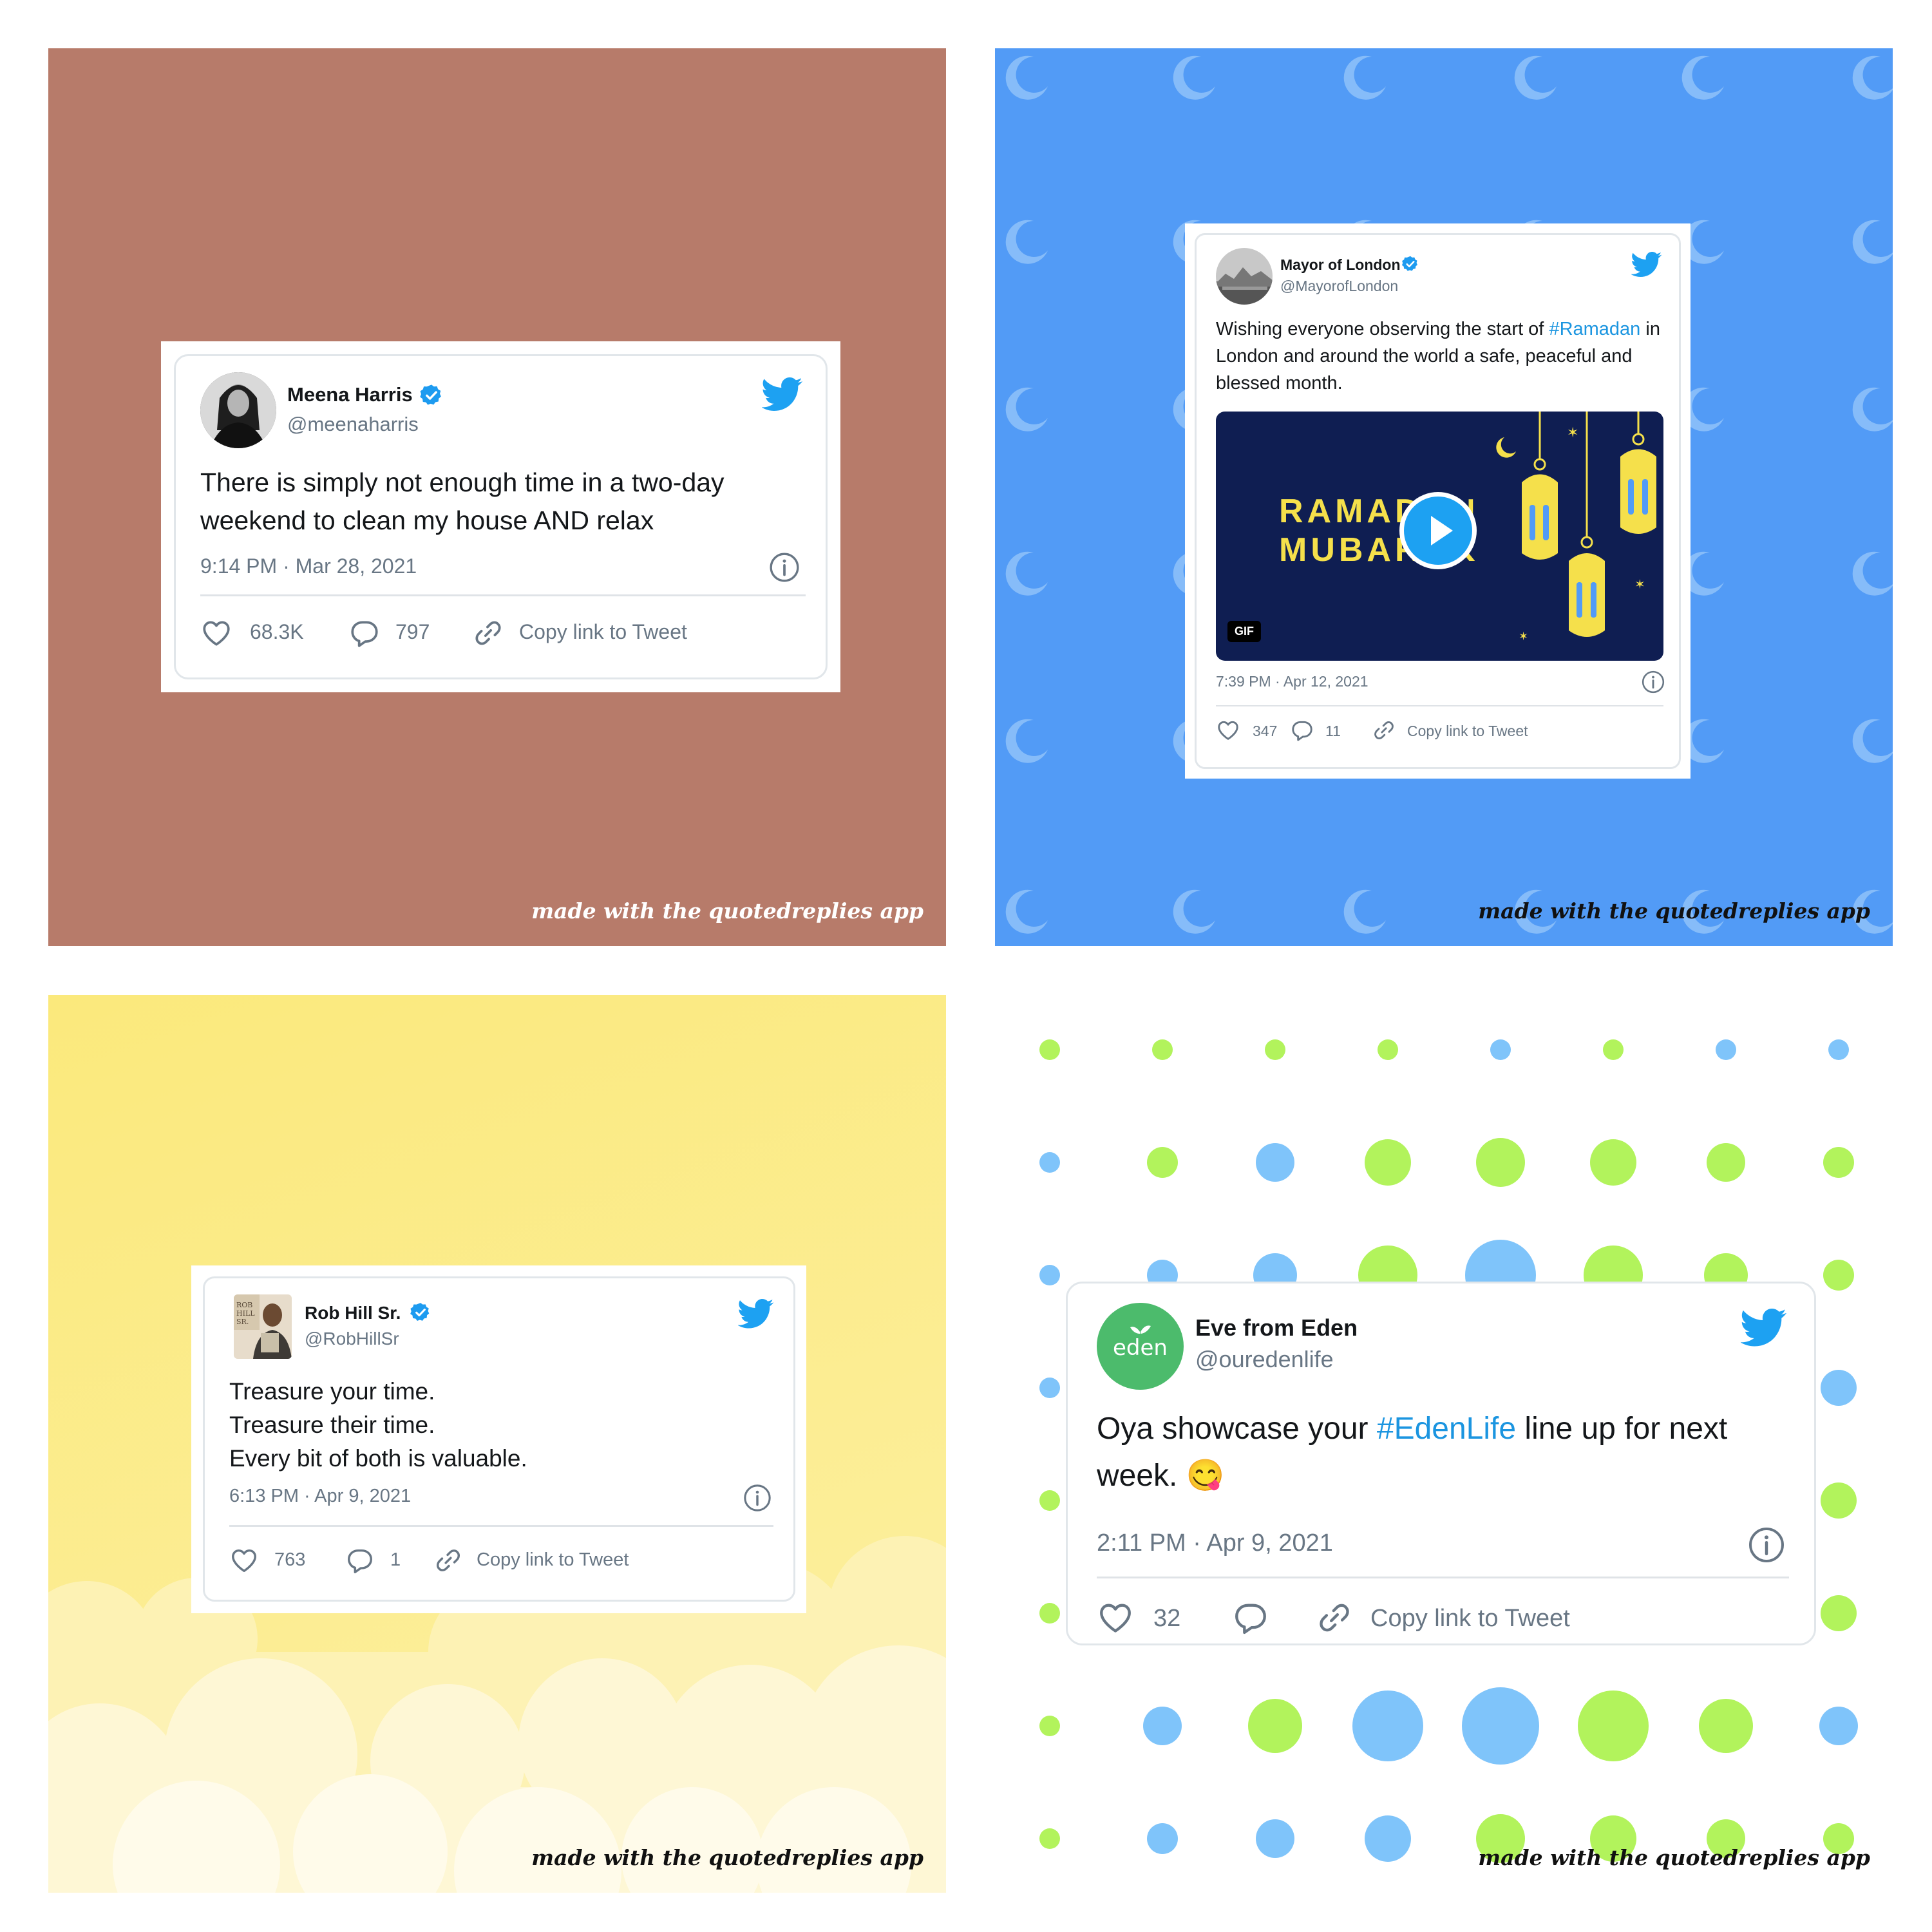 The width and height of the screenshot is (1932, 1932). Describe the element at coordinates (1276, 1327) in the screenshot. I see `author-name: Eve from Eden` at that location.